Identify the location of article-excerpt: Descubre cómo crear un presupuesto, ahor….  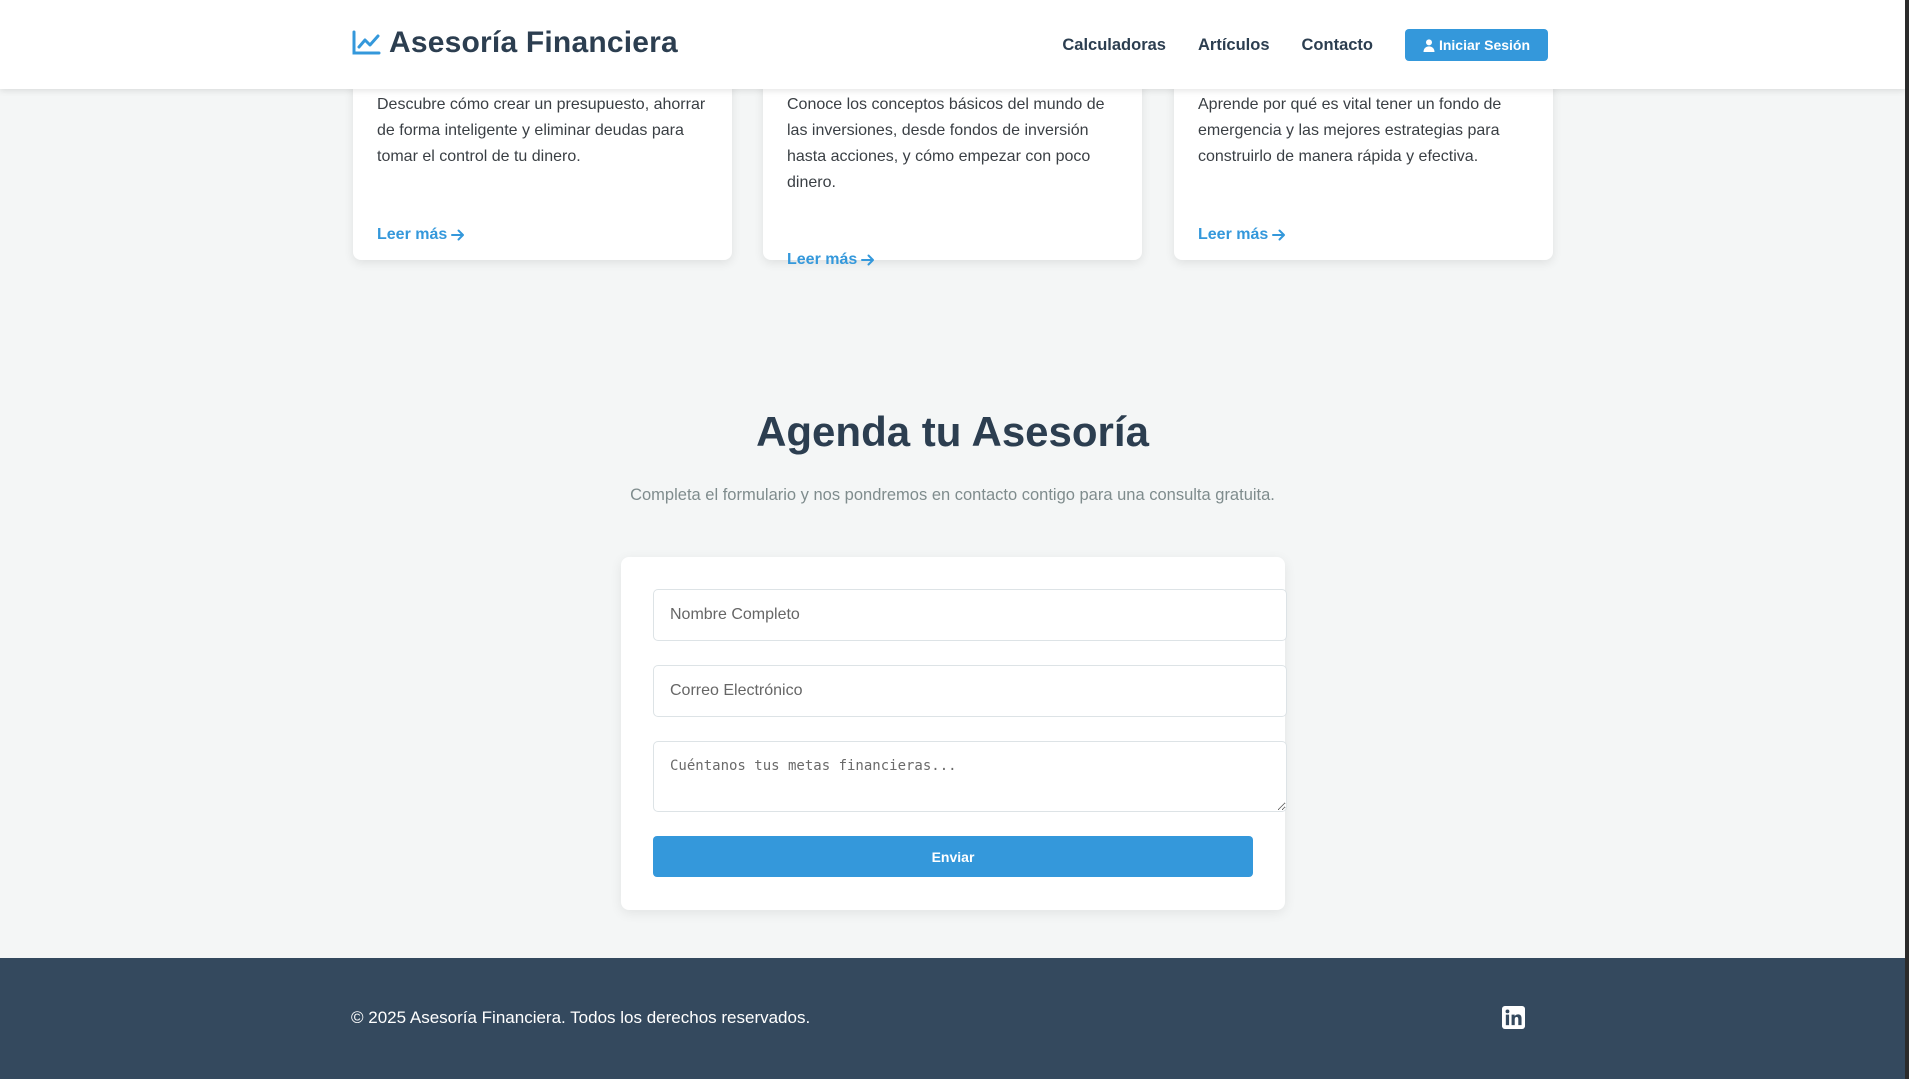
(541, 130).